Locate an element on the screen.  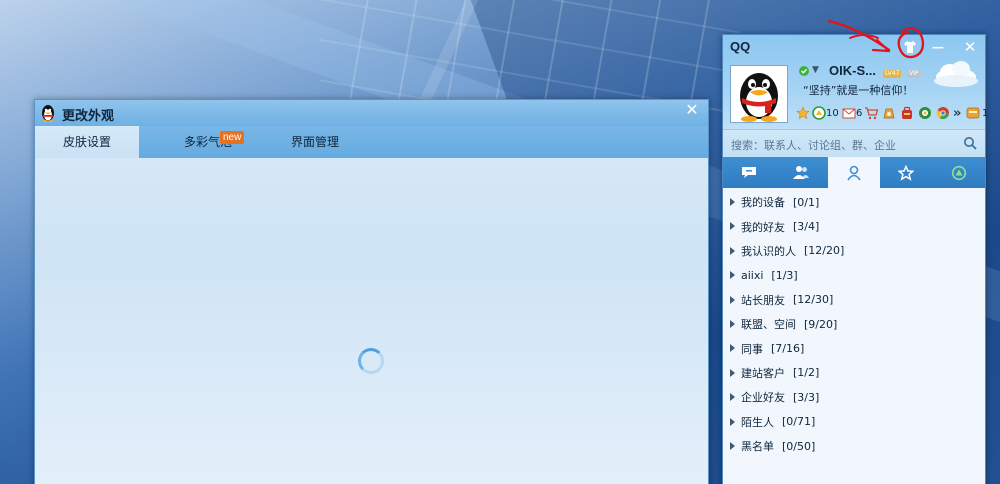
skin-window-title: 更改外观 is located at coordinates (88, 116).